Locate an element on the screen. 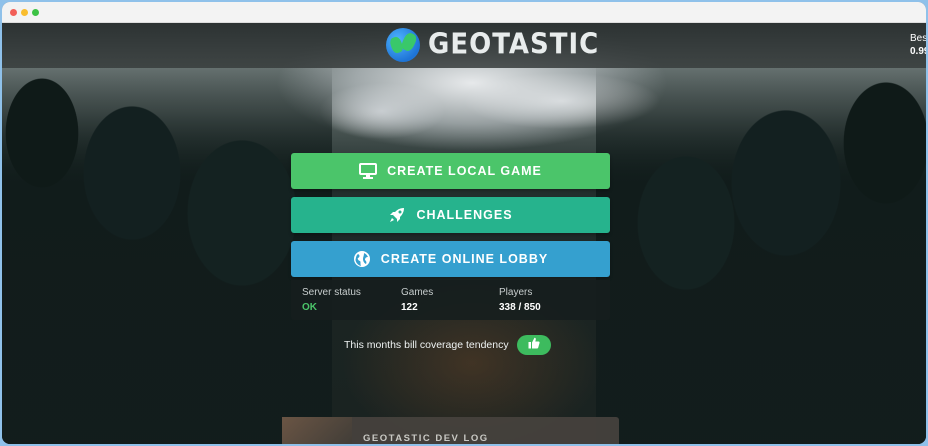  server-status-value: OK is located at coordinates (309, 307).